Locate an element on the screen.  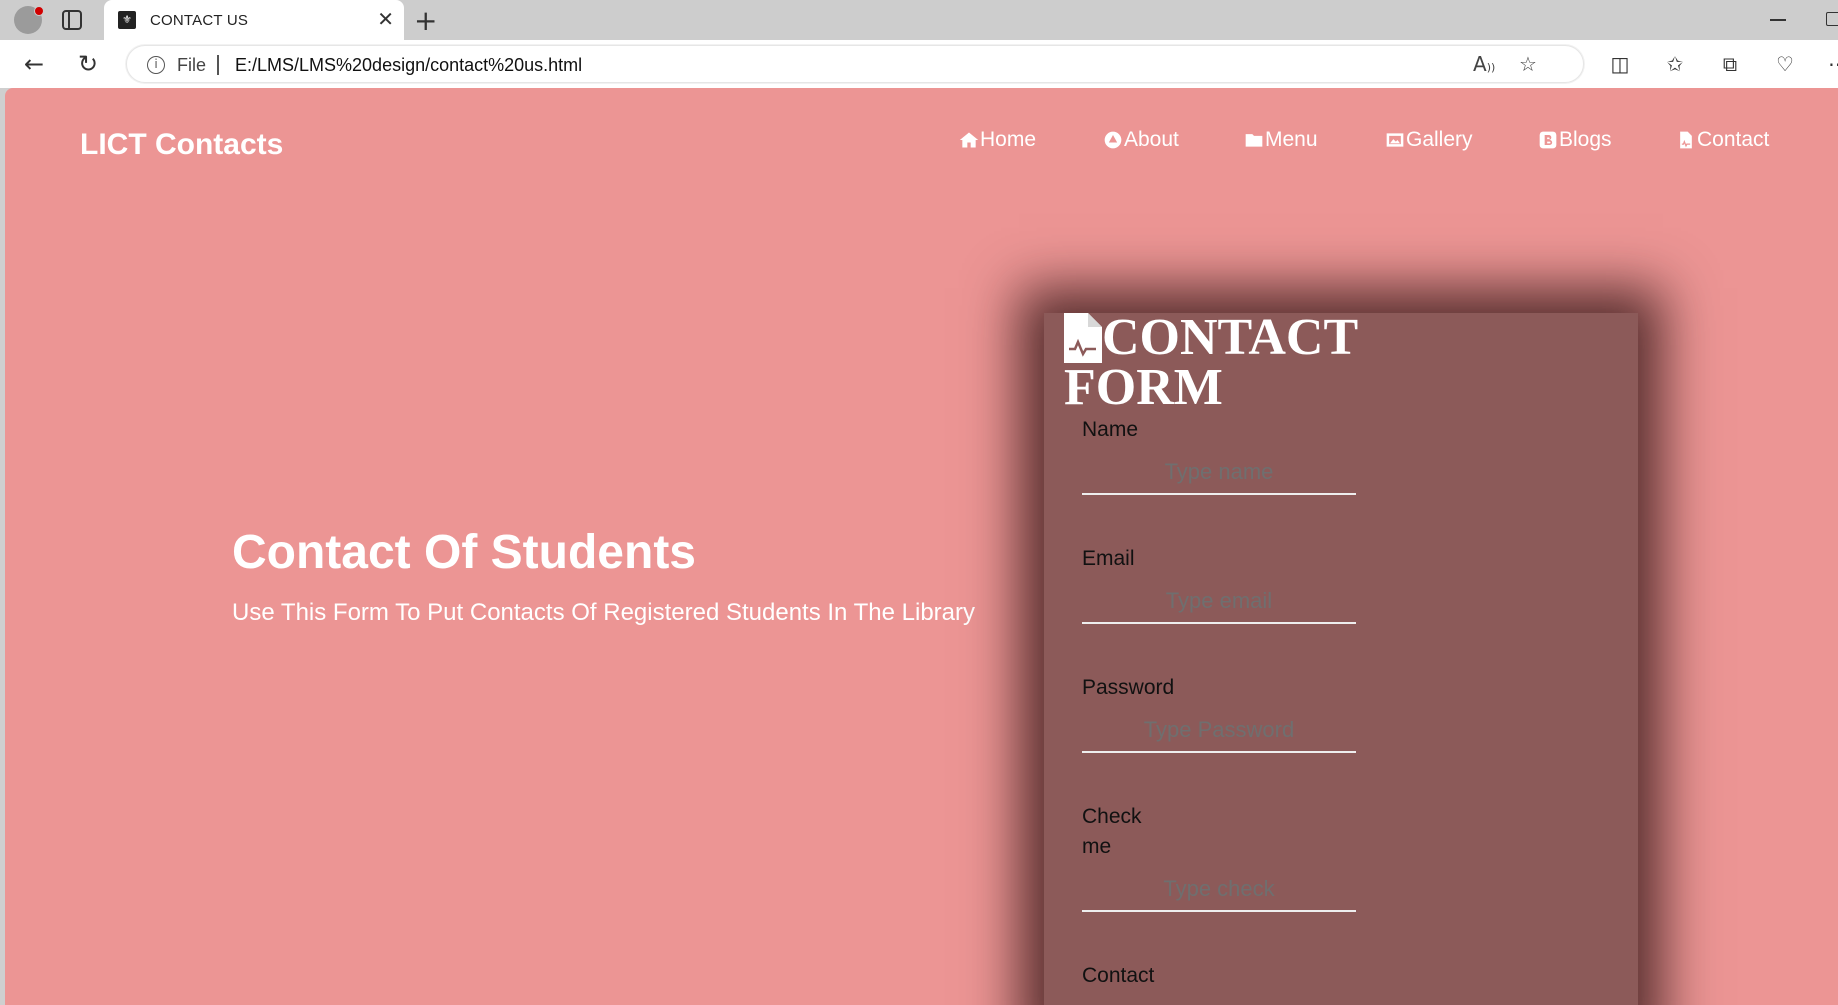
favorites-icon: ✩ is located at coordinates (1675, 64).